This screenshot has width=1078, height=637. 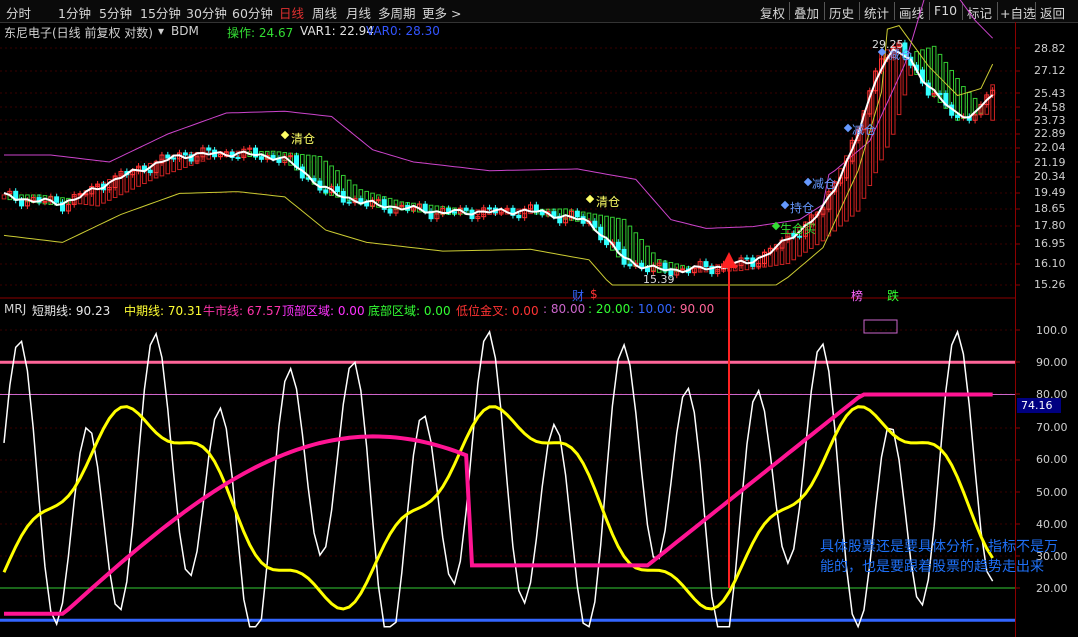 What do you see at coordinates (1052, 459) in the screenshot?
I see `indicator-tick: 60.00` at bounding box center [1052, 459].